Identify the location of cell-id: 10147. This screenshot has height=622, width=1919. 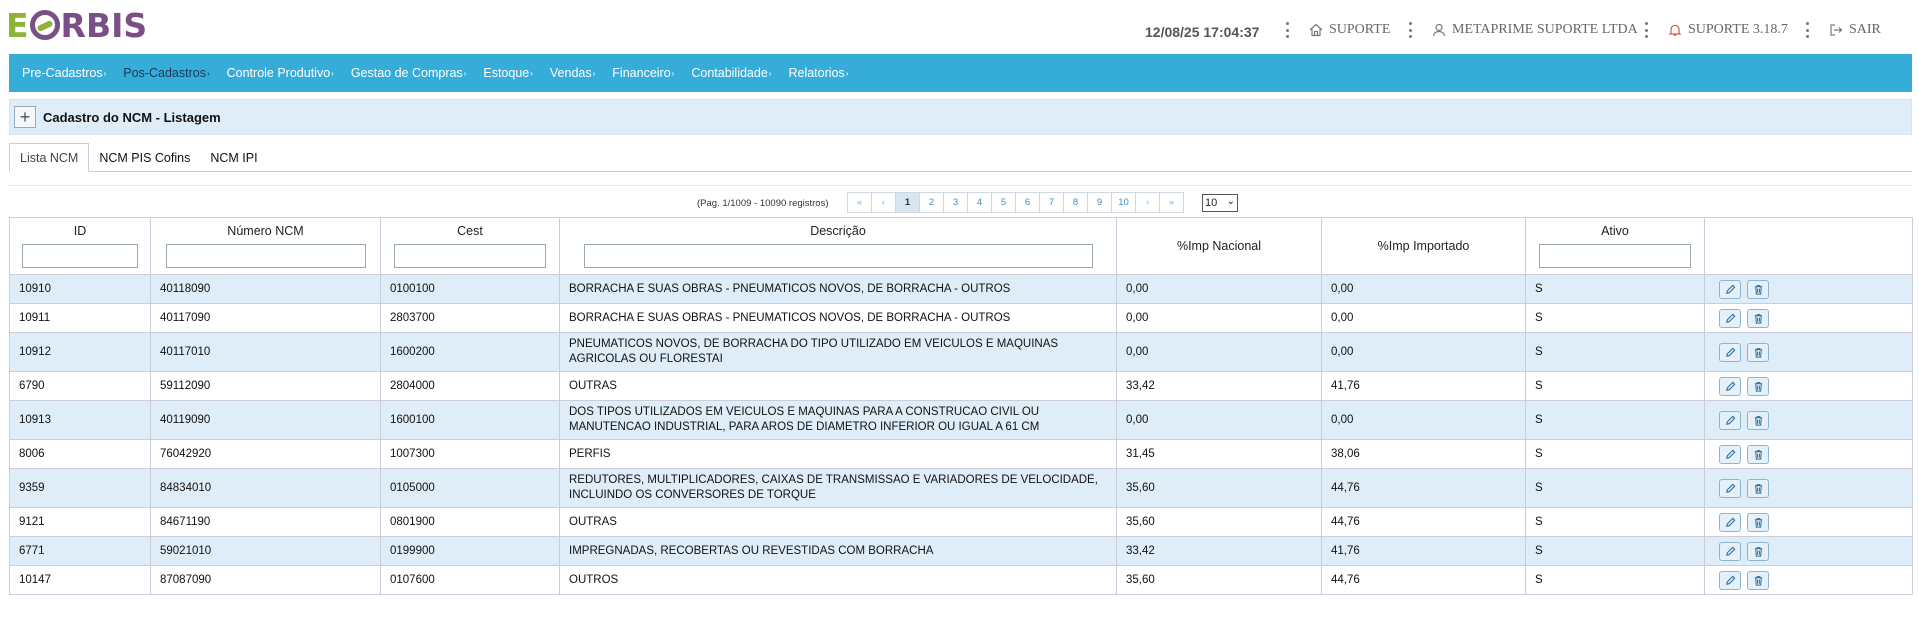
(80, 580).